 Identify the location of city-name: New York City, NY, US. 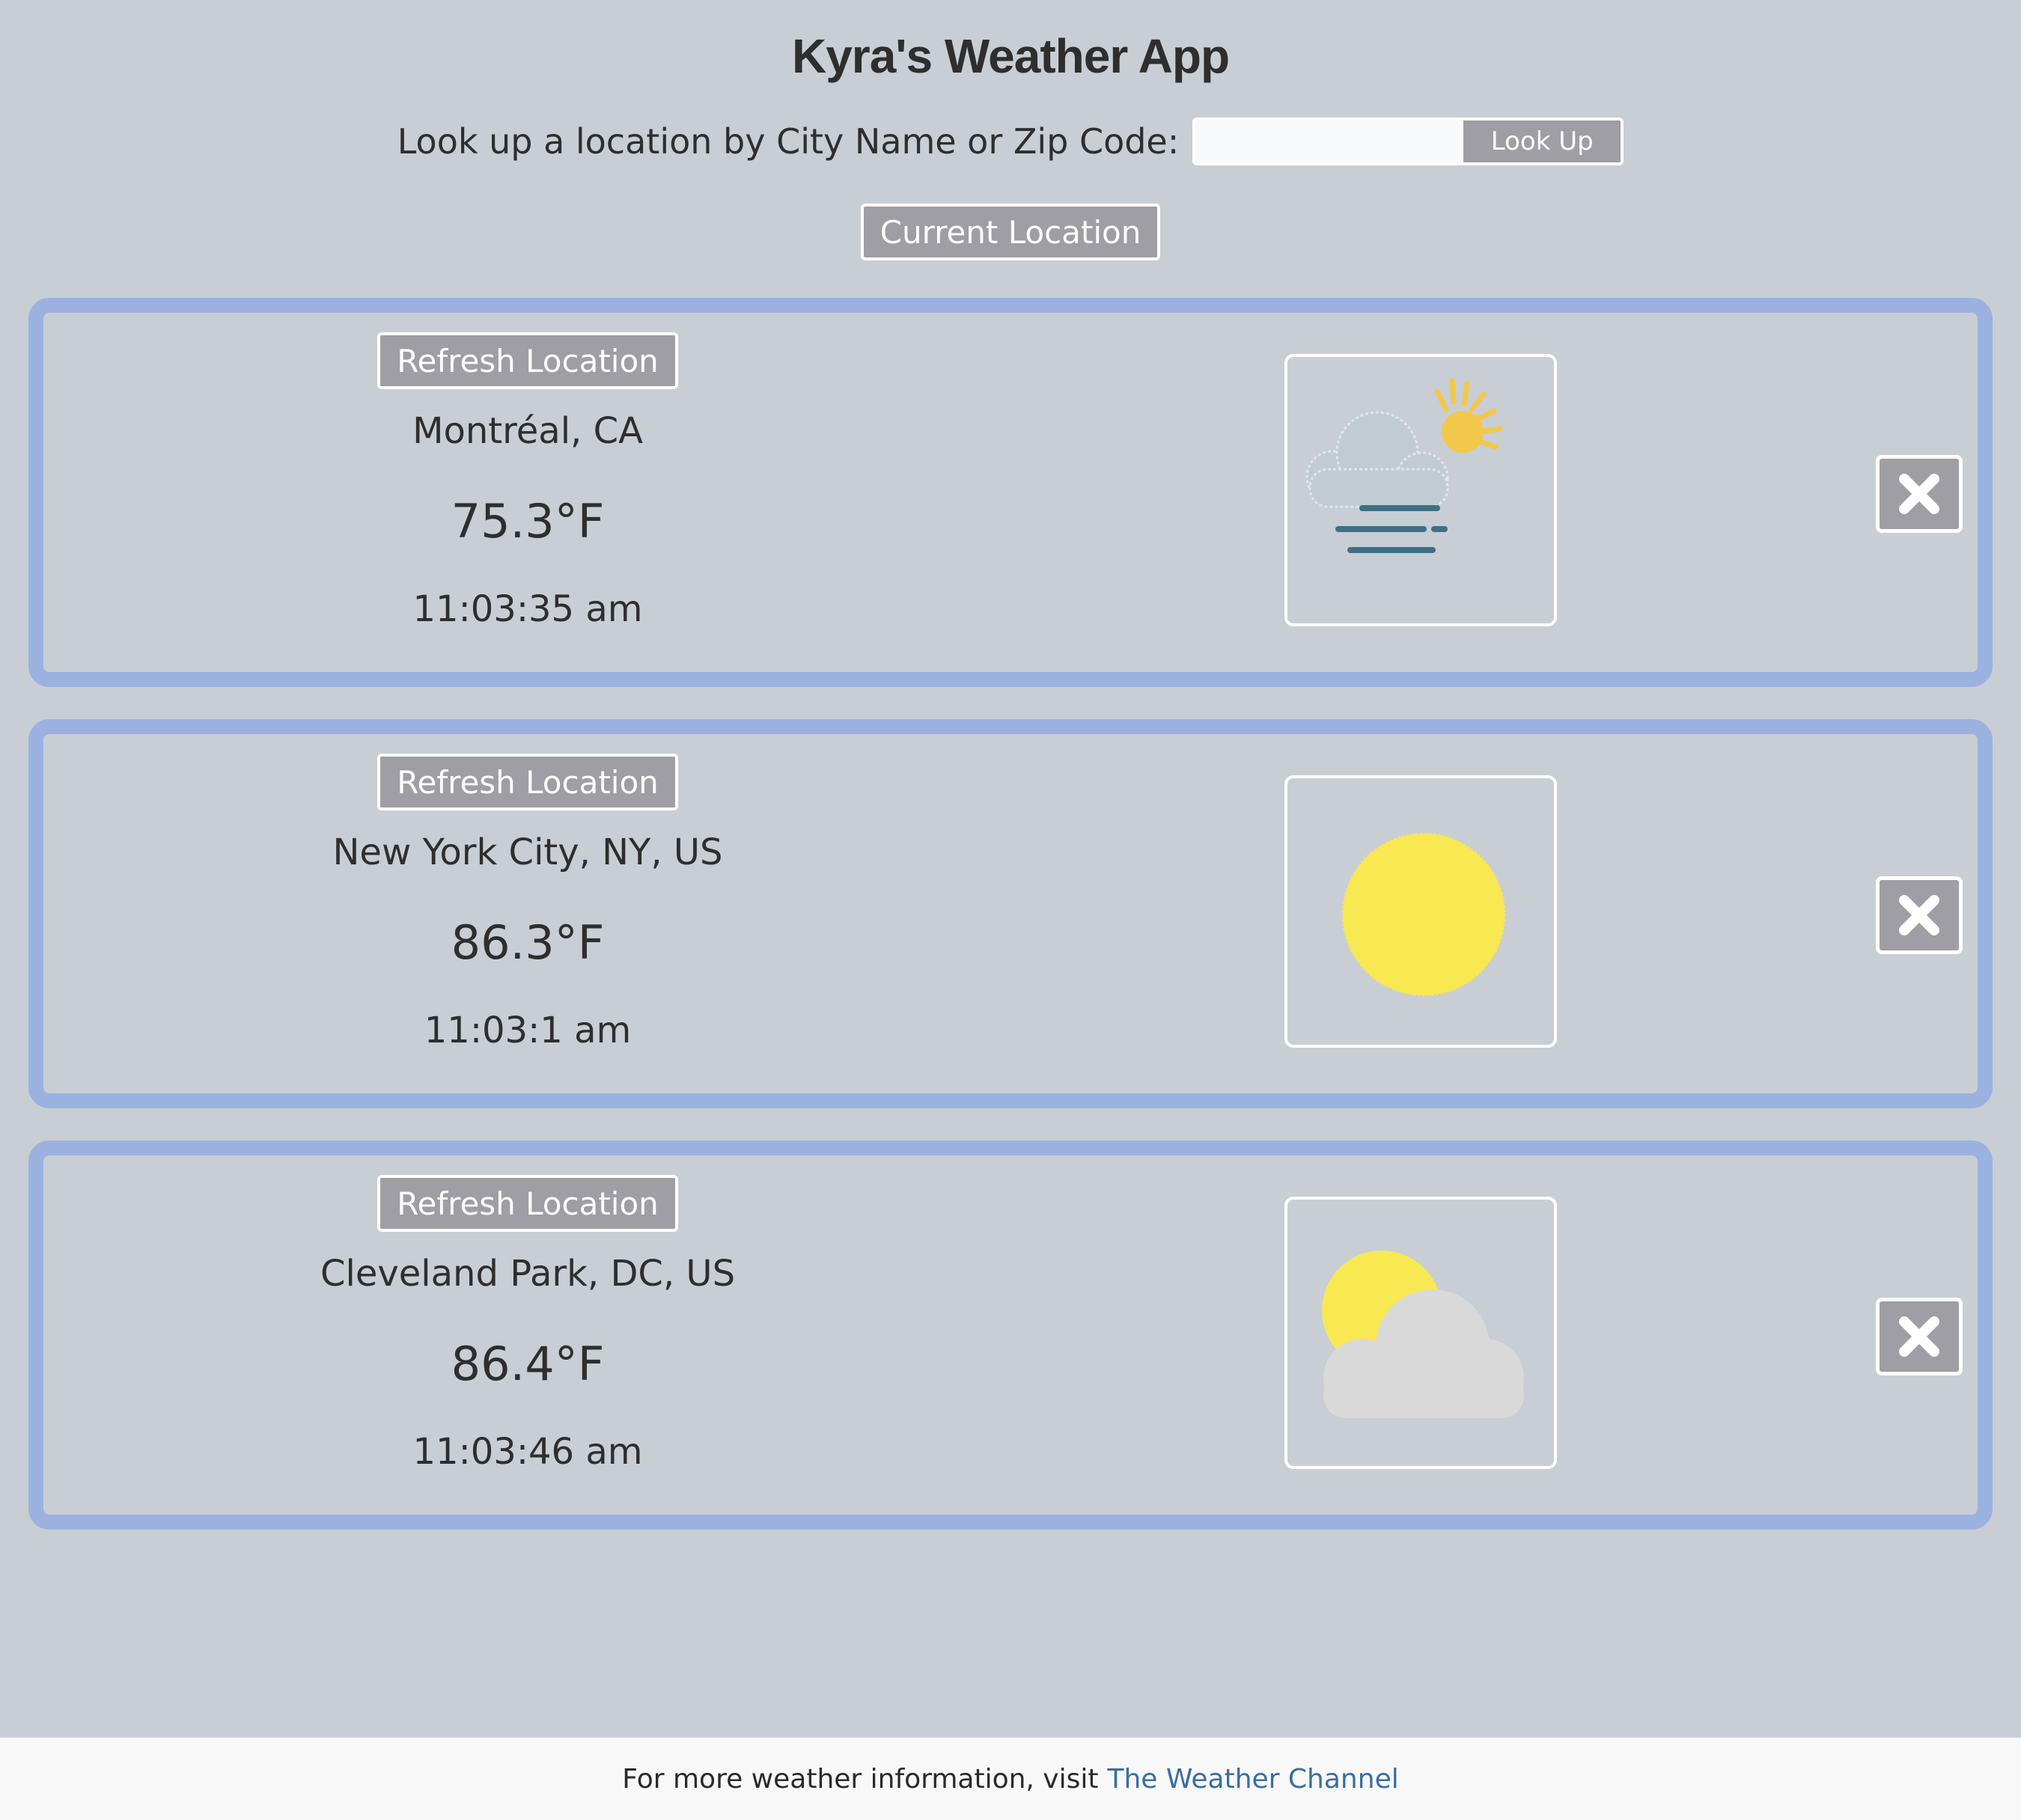
(527, 852).